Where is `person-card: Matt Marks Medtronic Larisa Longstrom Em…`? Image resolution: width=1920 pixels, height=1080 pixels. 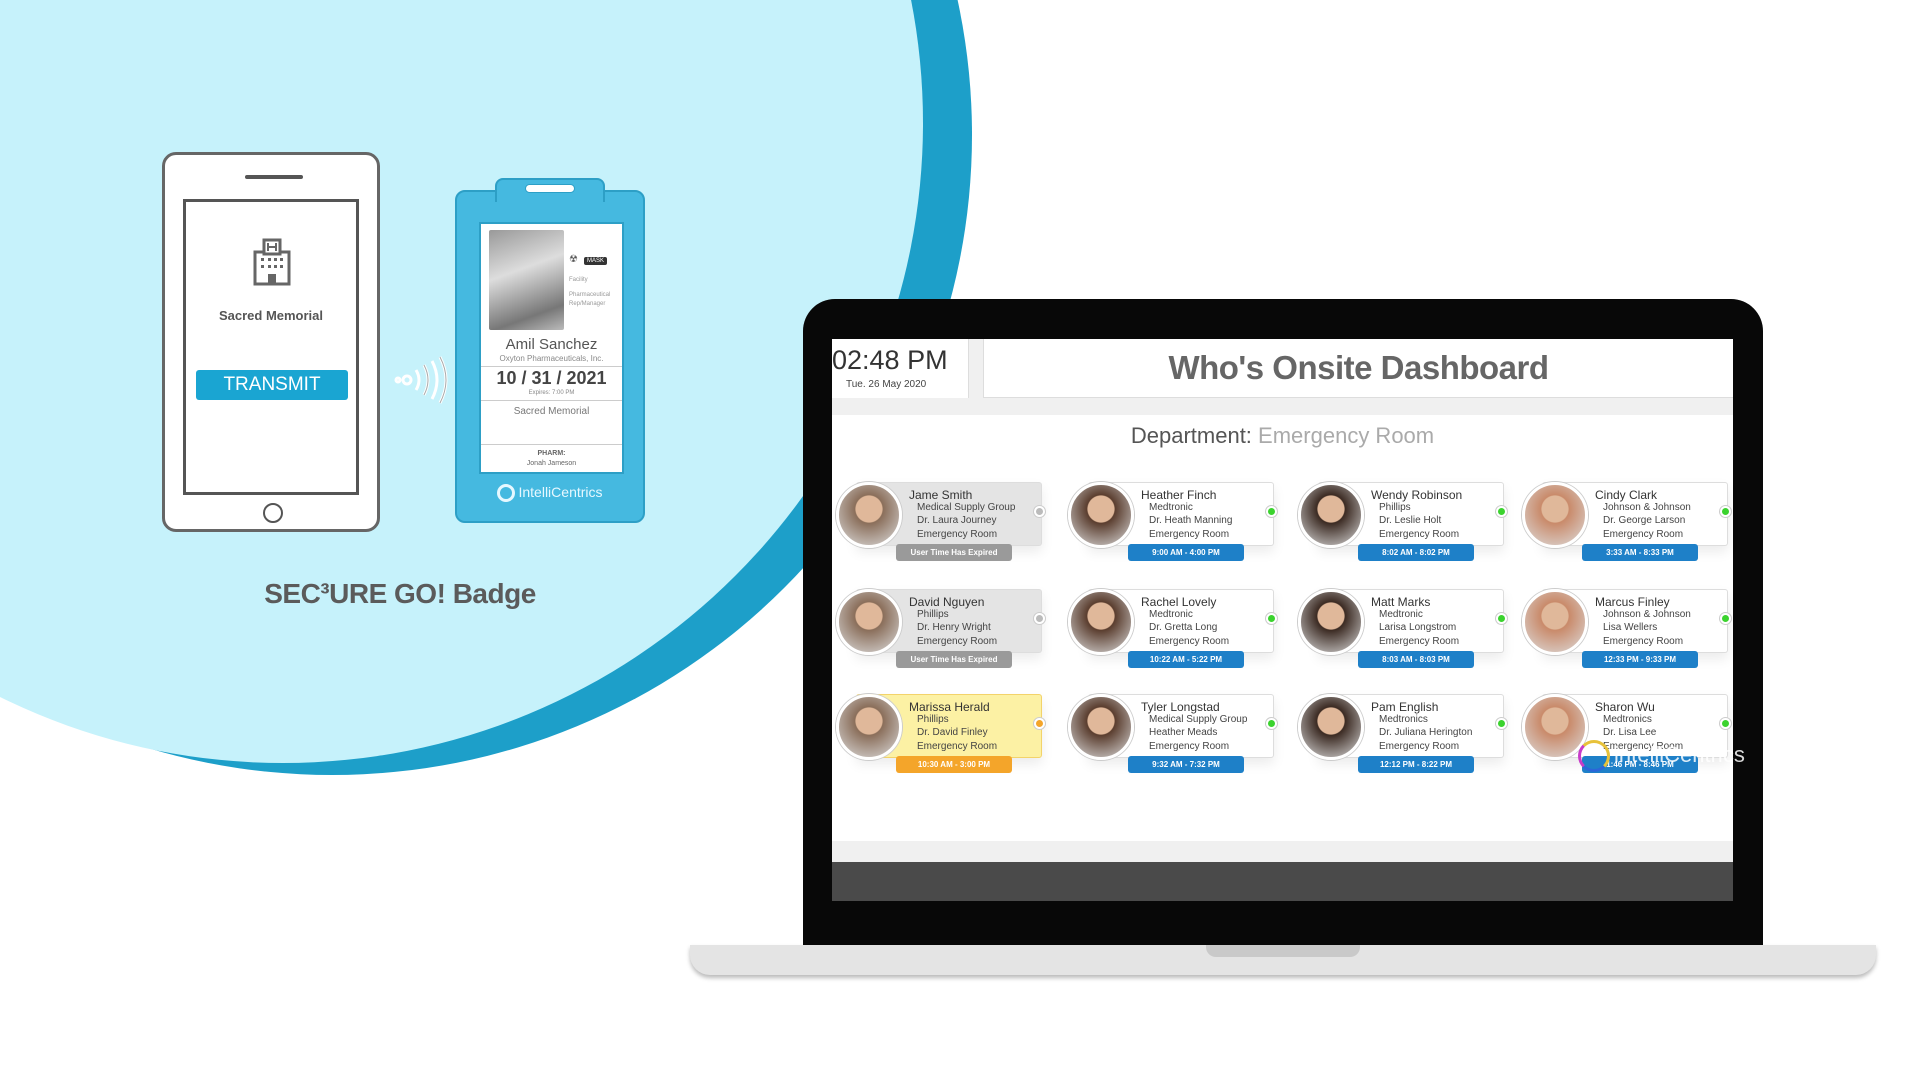
person-card: Matt Marks Medtronic Larisa Longstrom Em… is located at coordinates (1402, 628).